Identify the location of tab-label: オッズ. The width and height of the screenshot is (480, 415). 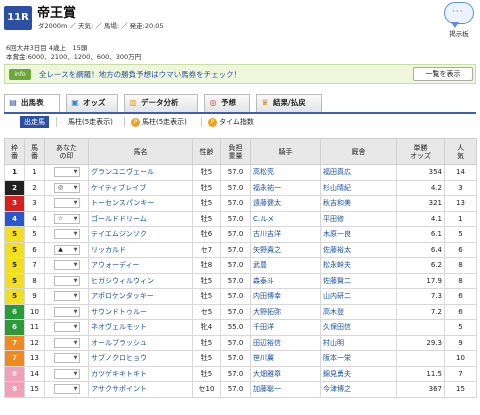
(94, 102).